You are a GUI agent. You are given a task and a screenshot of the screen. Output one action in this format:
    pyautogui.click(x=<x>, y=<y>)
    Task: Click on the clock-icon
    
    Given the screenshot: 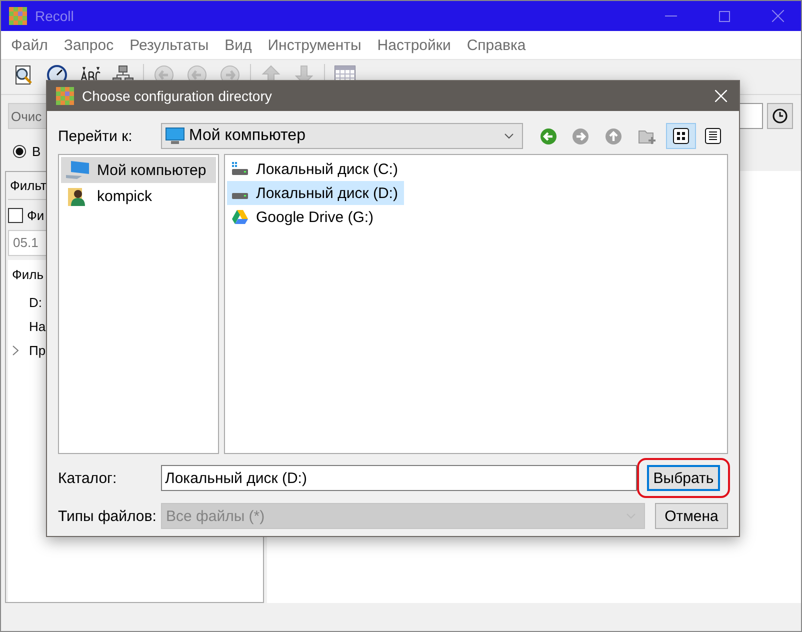 What is the action you would take?
    pyautogui.click(x=780, y=116)
    